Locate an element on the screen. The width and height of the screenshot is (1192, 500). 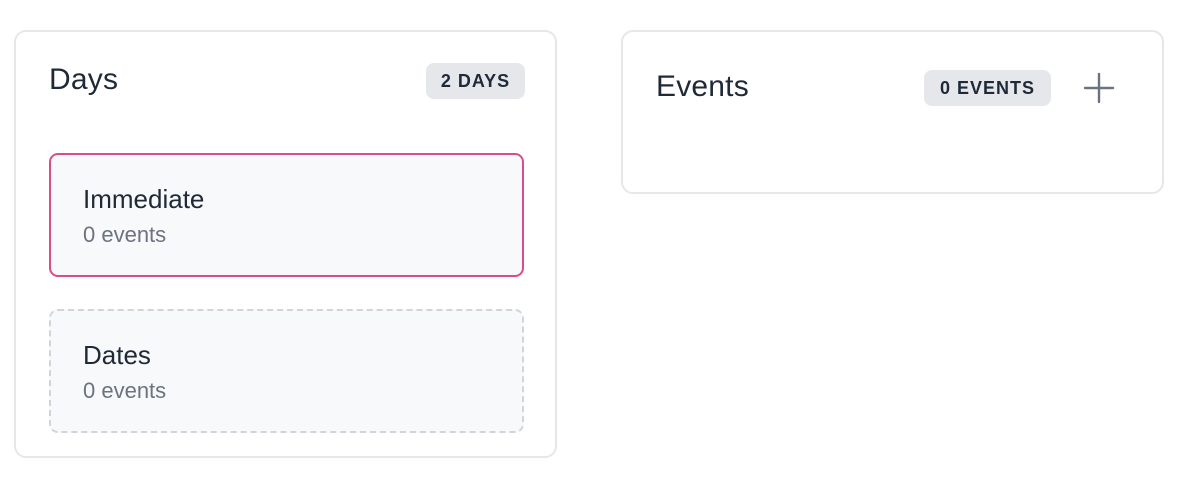
day-card-name: Dates is located at coordinates (117, 355).